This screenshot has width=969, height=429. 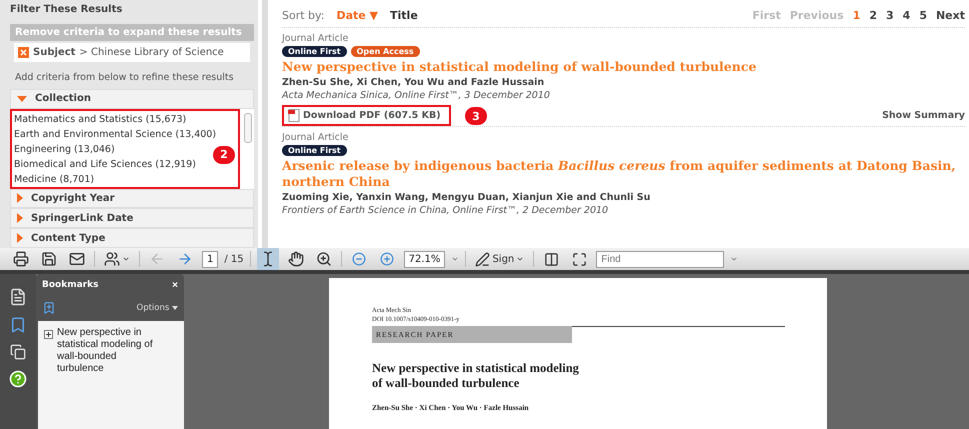 I want to click on criterion-field: Subject, so click(x=54, y=52).